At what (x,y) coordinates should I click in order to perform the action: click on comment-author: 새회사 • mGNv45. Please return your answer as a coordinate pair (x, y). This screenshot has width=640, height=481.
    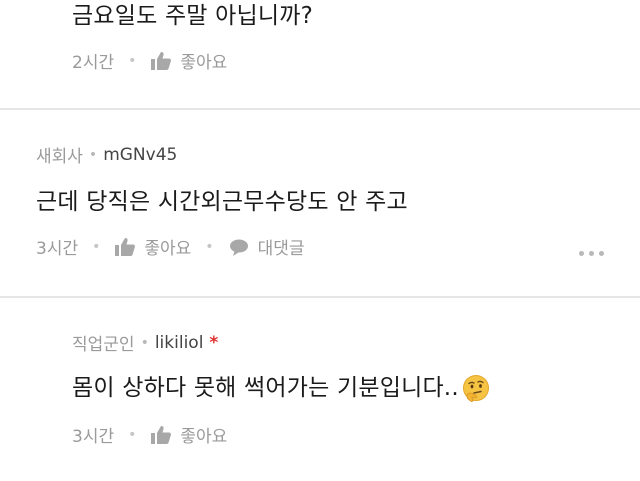
    Looking at the image, I should click on (106, 155).